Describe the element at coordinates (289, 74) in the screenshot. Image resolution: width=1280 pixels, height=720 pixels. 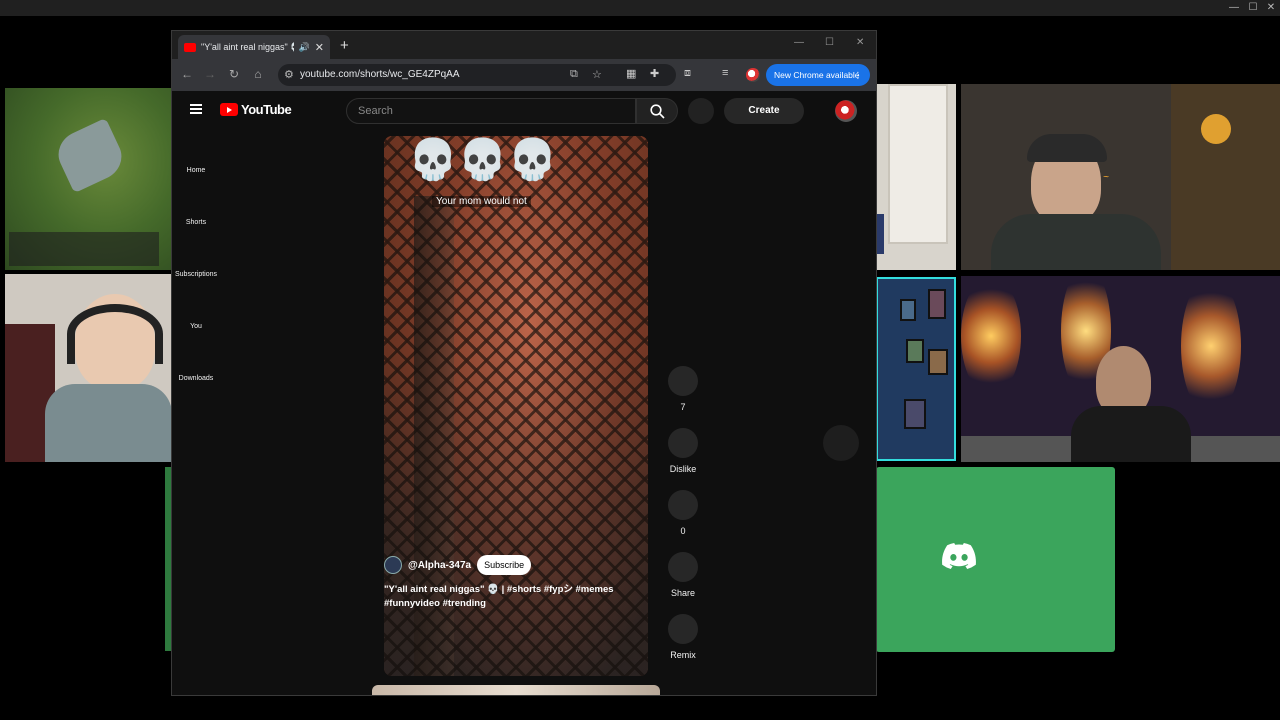
I see `site-info-icon: ⚙` at that location.